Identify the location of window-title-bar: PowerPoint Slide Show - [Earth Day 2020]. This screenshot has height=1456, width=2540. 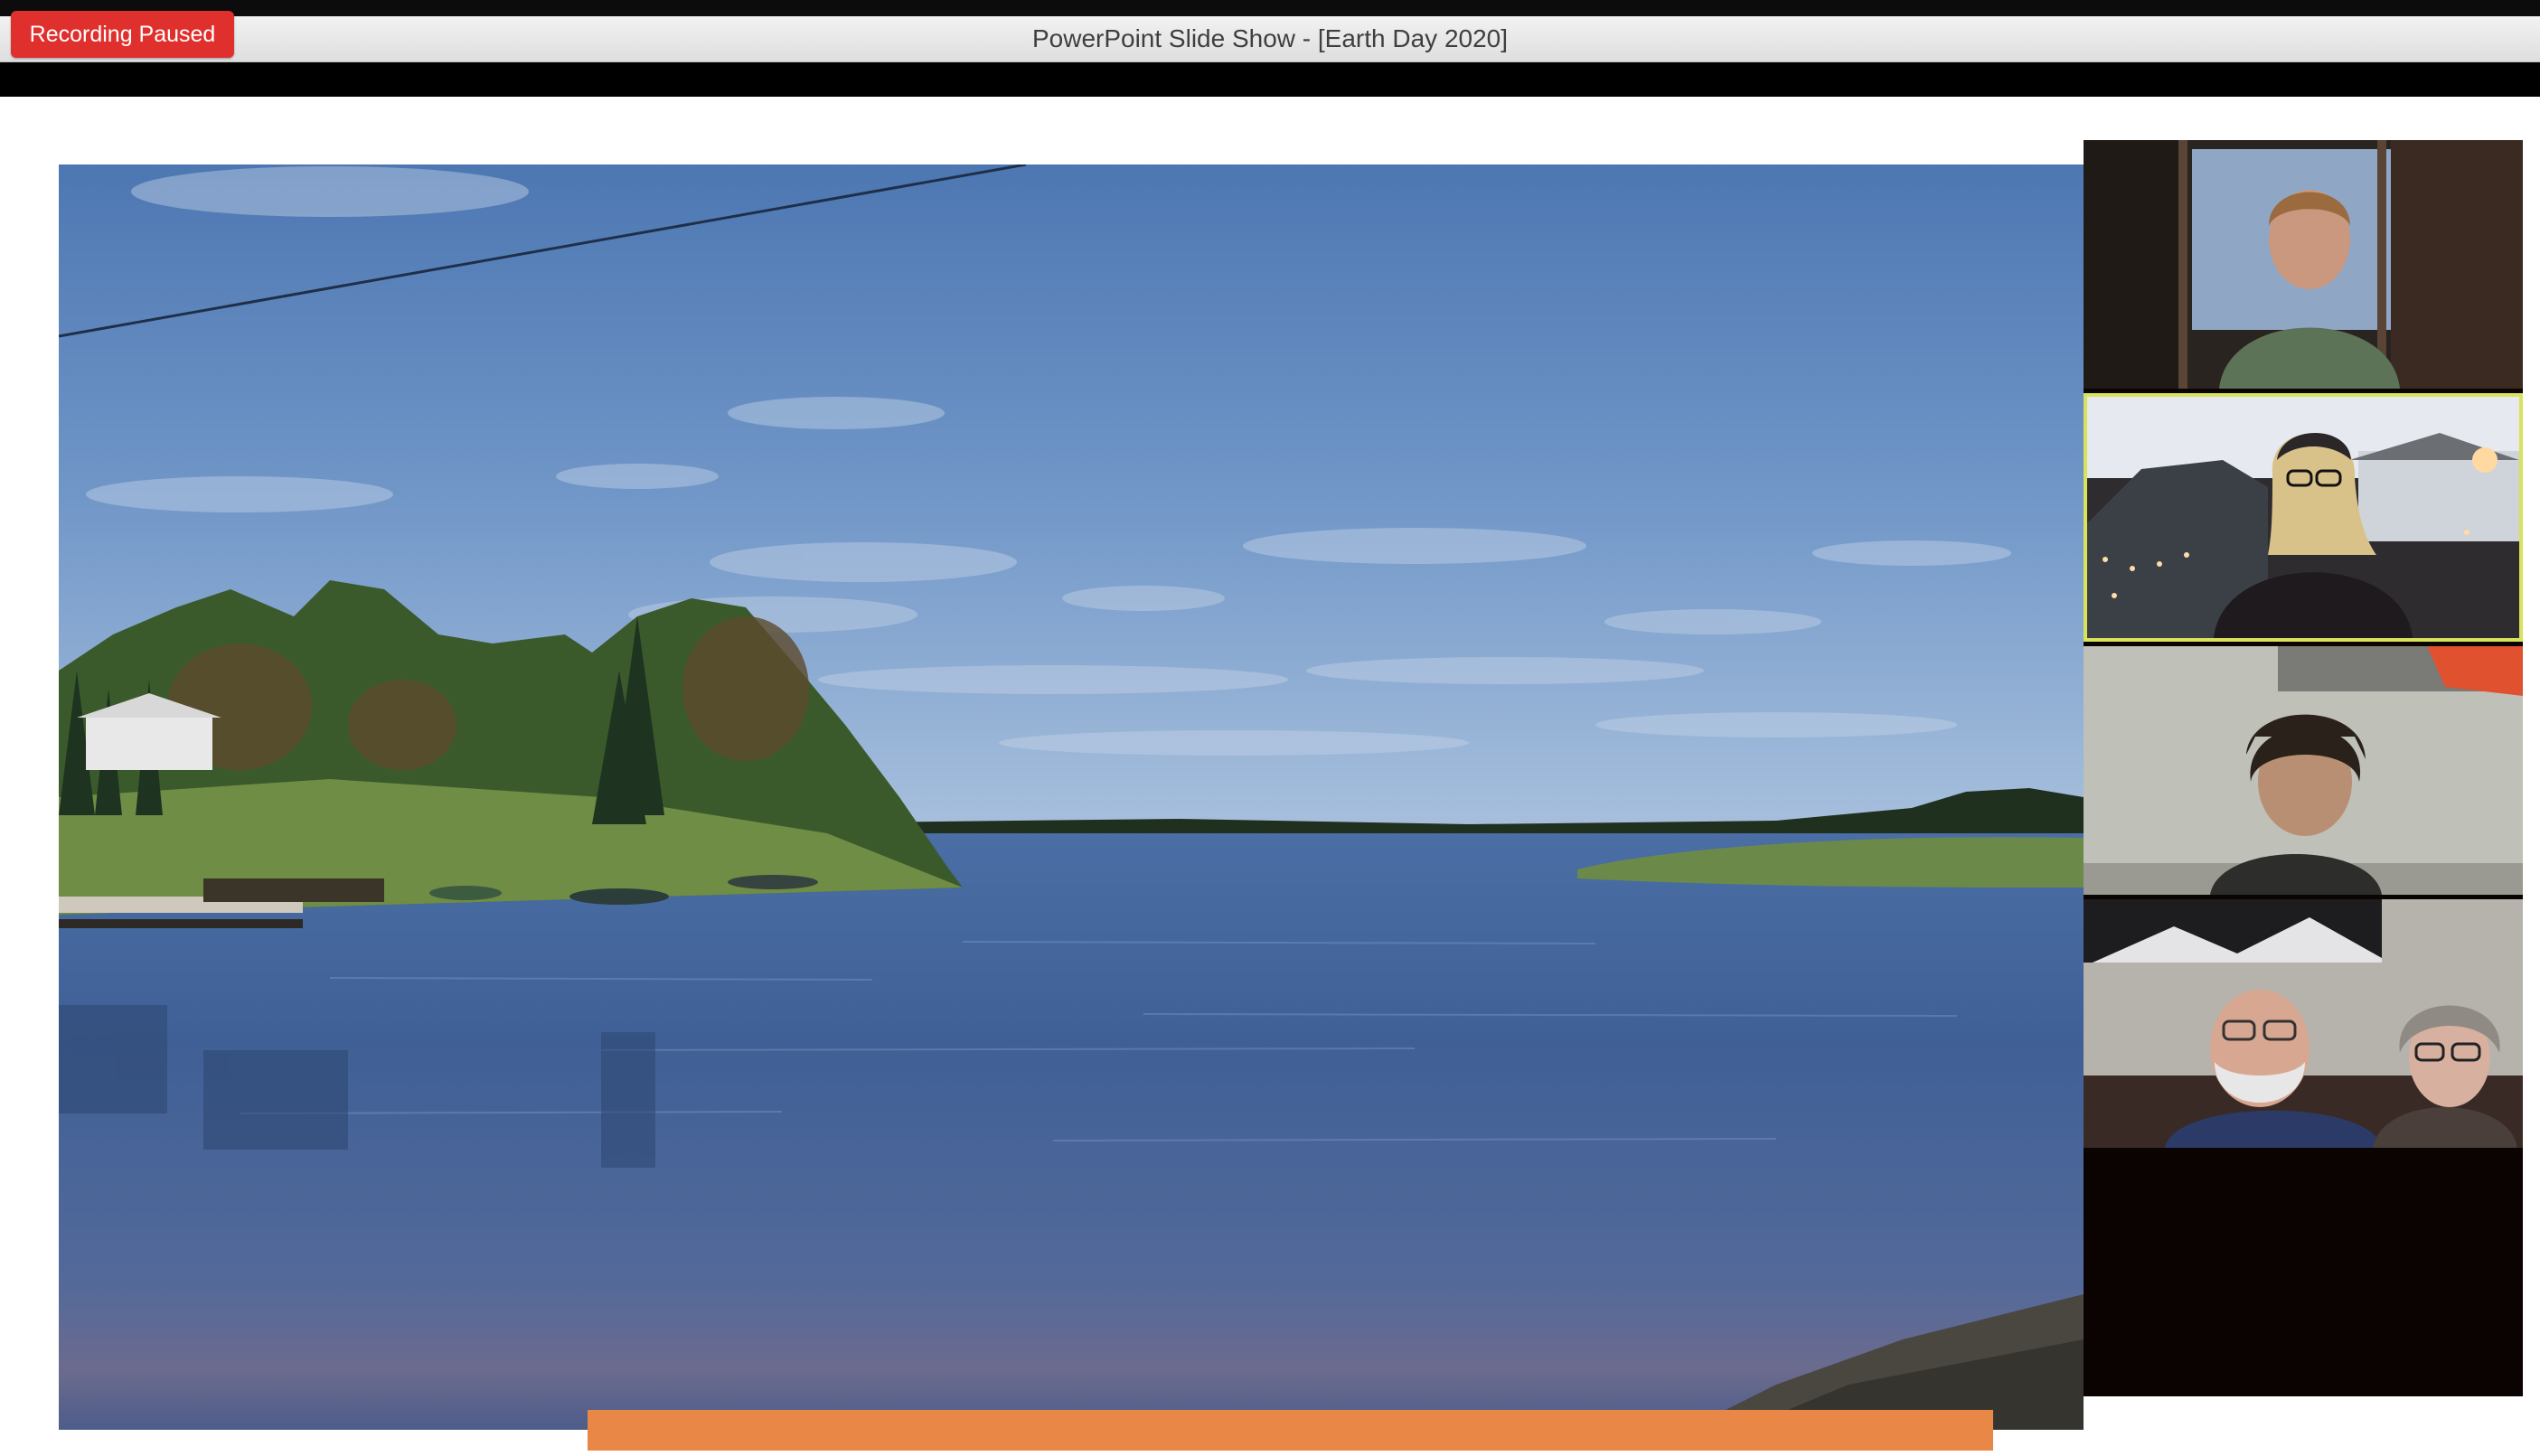
(1270, 39).